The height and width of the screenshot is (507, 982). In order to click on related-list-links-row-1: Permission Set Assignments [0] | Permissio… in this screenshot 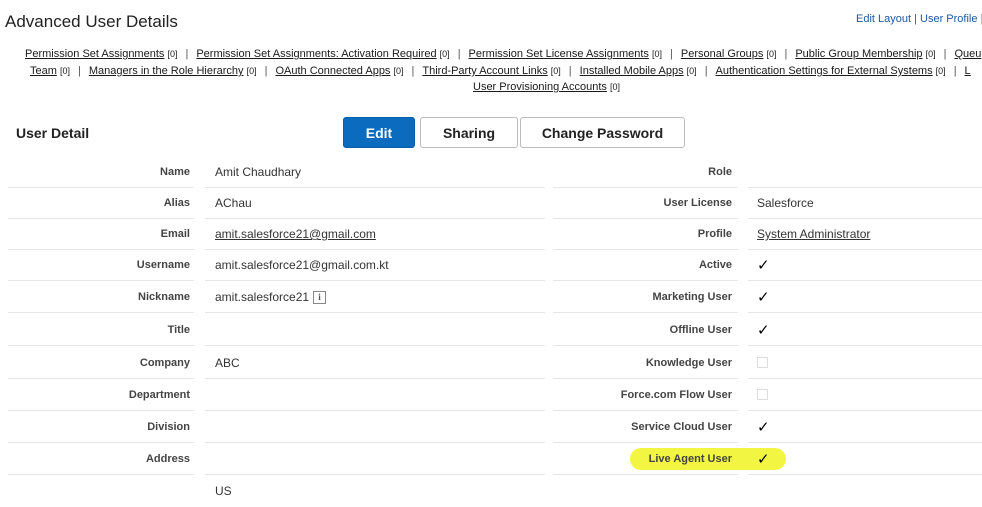, I will do `click(491, 54)`.